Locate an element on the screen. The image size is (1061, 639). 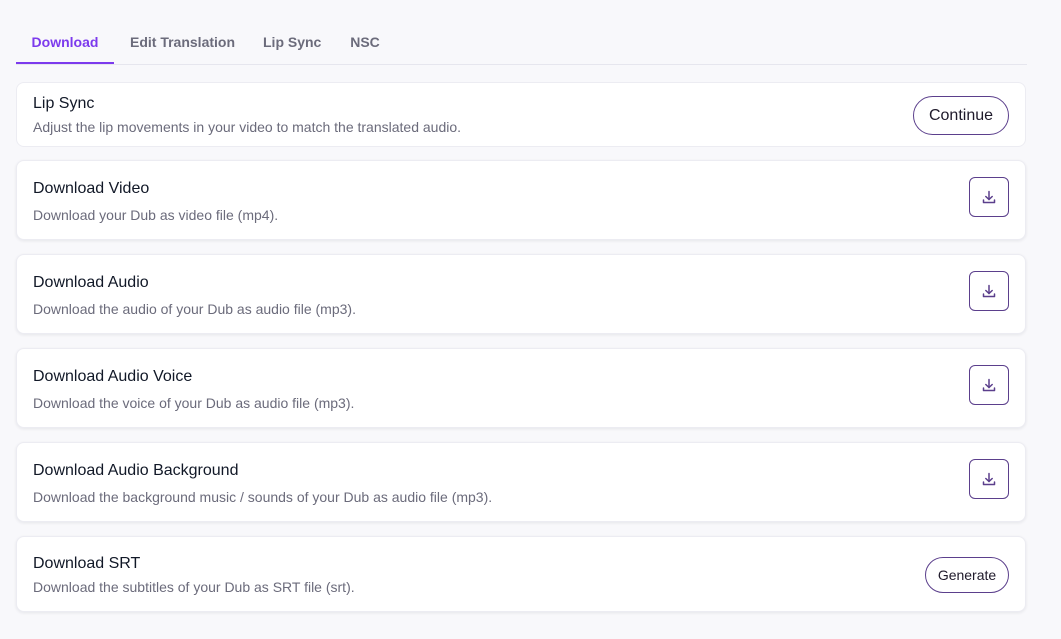
download-srt-title: Download SRT is located at coordinates (87, 563).